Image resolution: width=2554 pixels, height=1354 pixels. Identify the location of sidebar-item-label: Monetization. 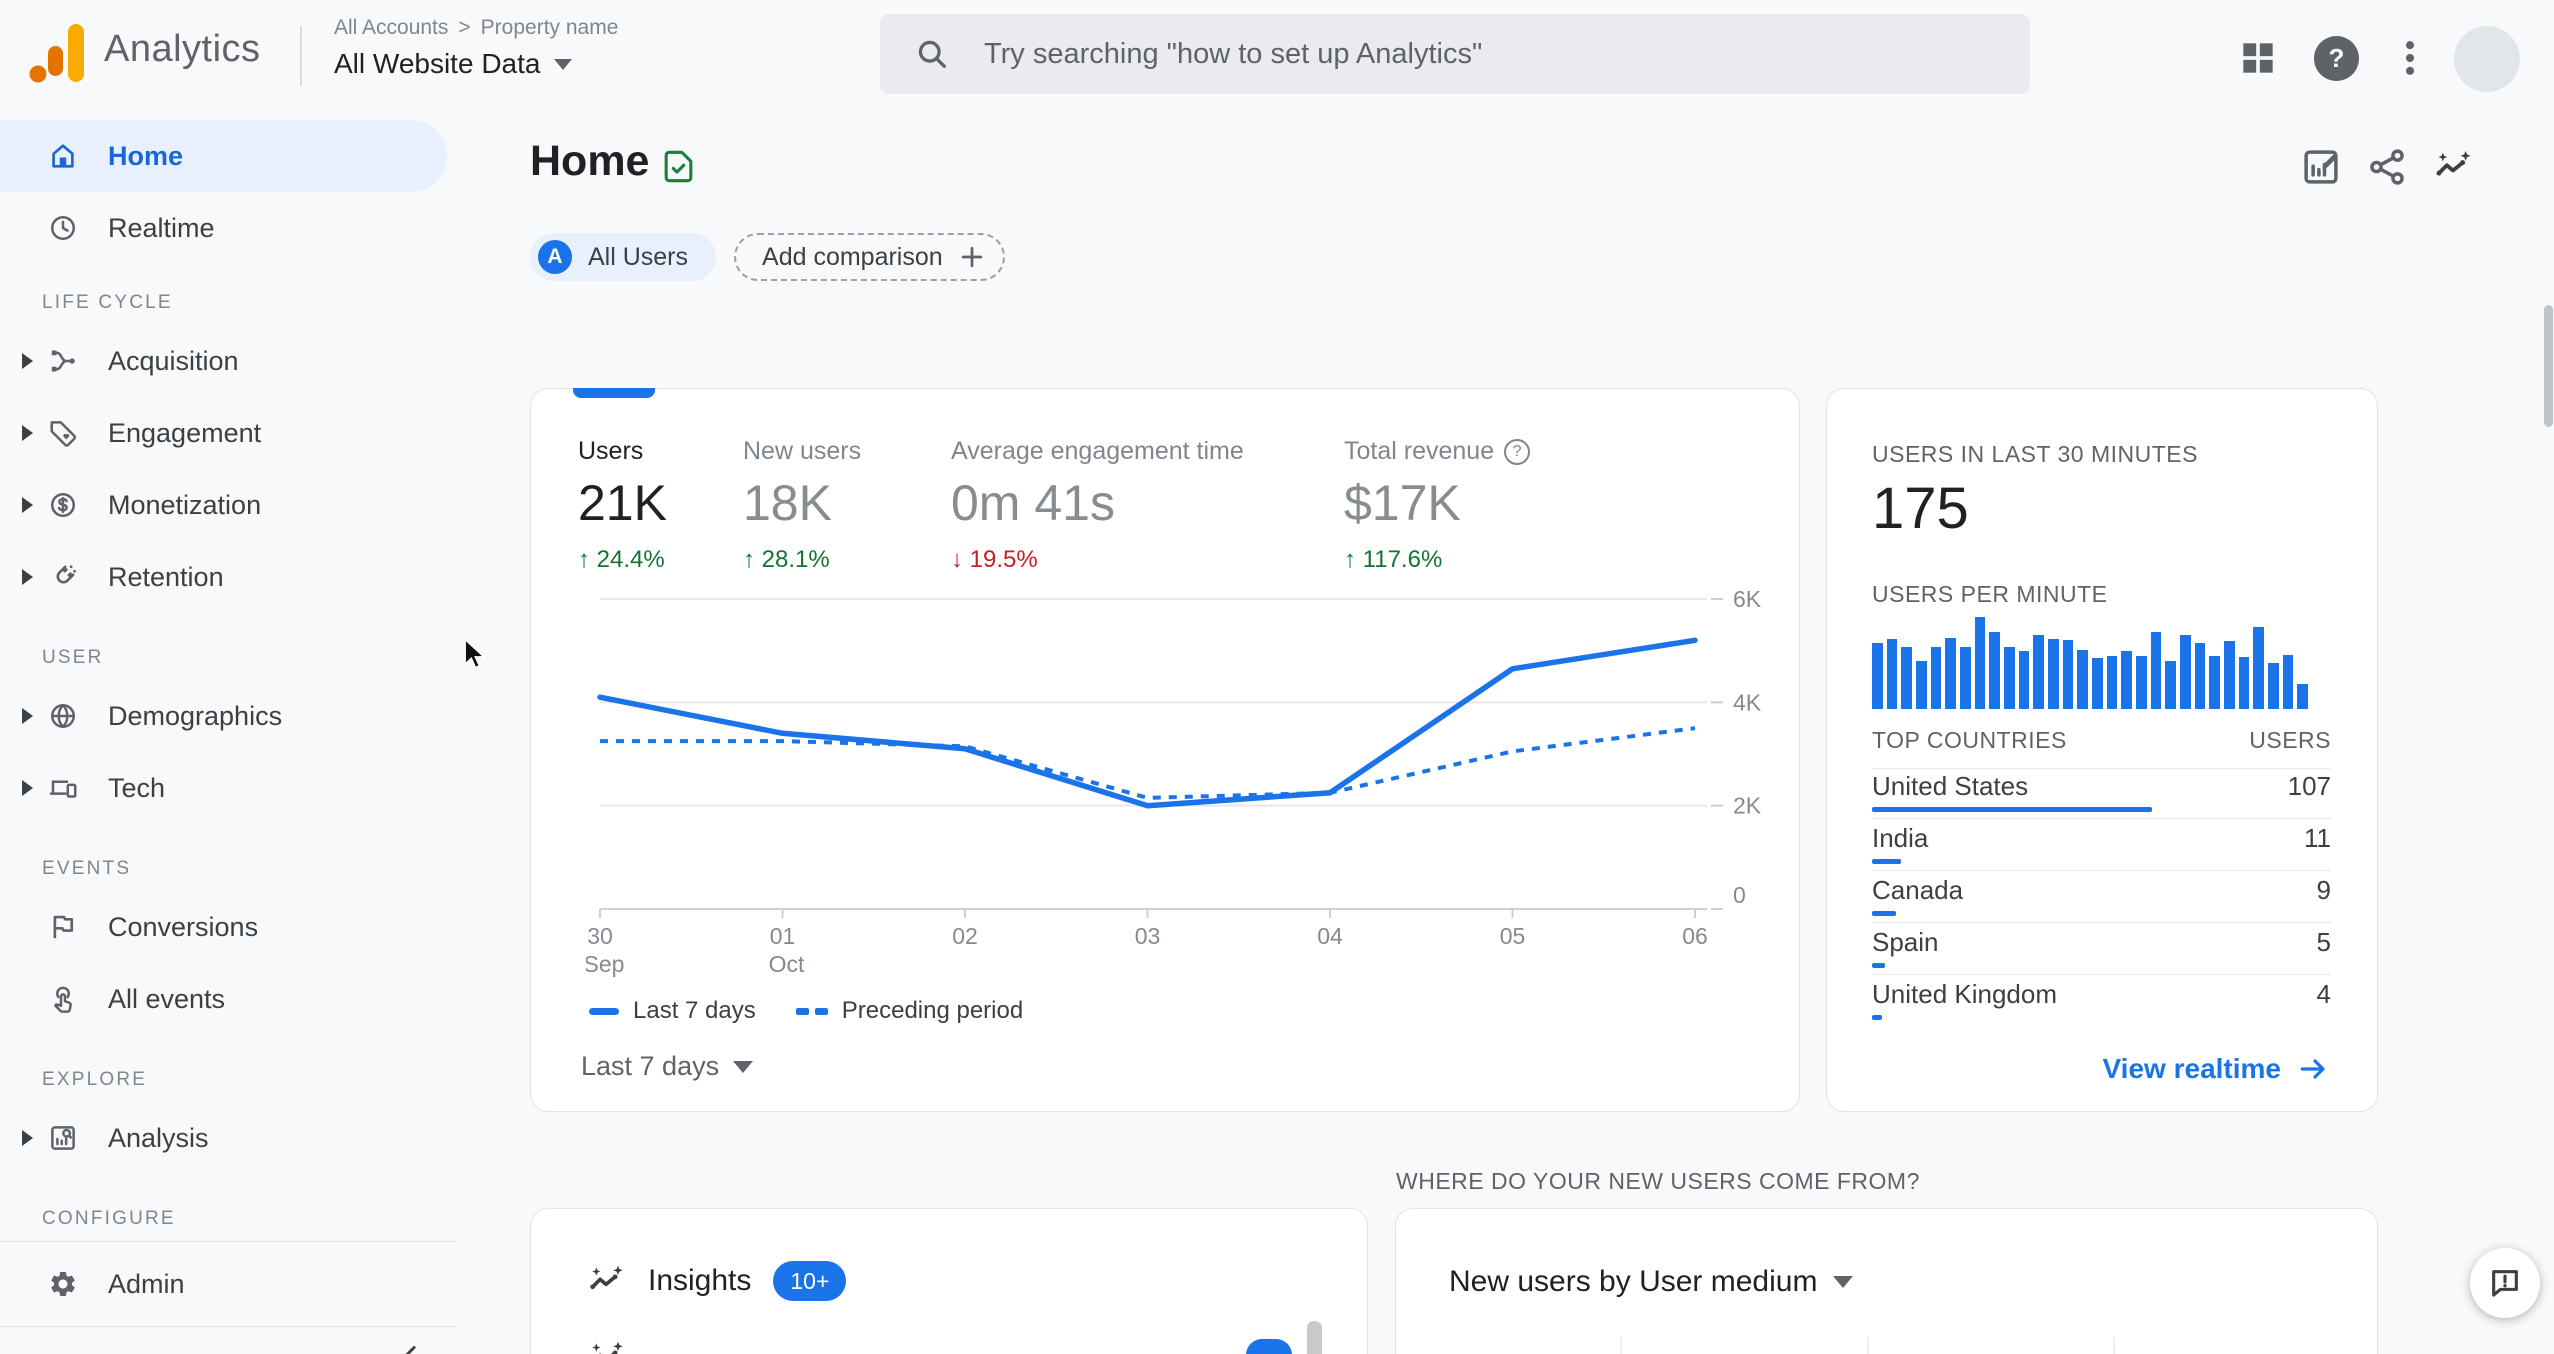
(185, 504).